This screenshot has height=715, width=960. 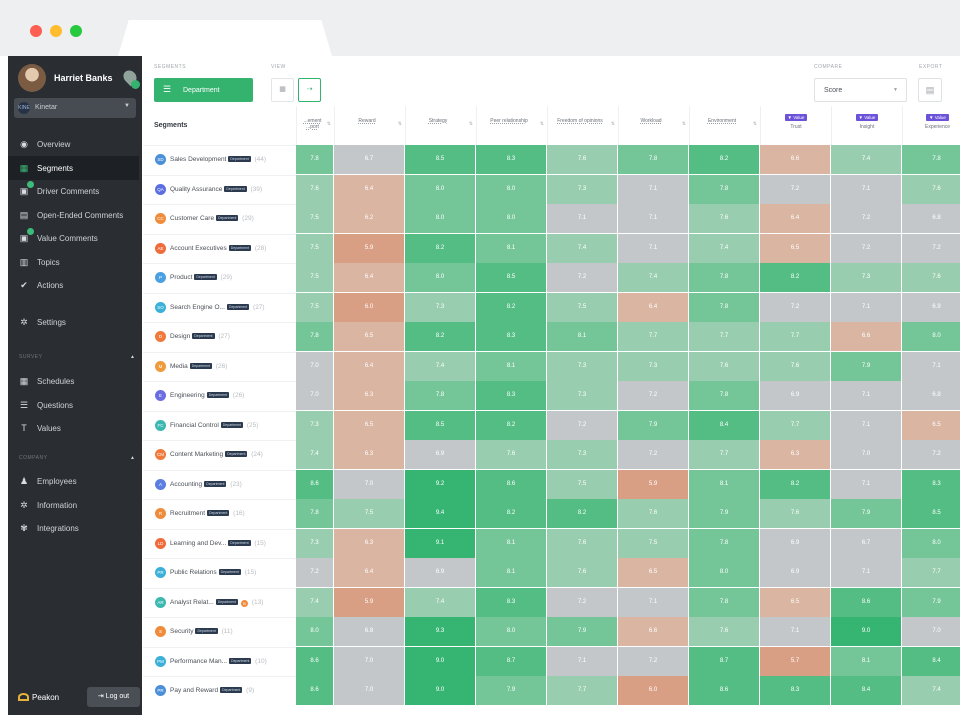 What do you see at coordinates (440, 543) in the screenshot?
I see `heatmap-cell: 9.1` at bounding box center [440, 543].